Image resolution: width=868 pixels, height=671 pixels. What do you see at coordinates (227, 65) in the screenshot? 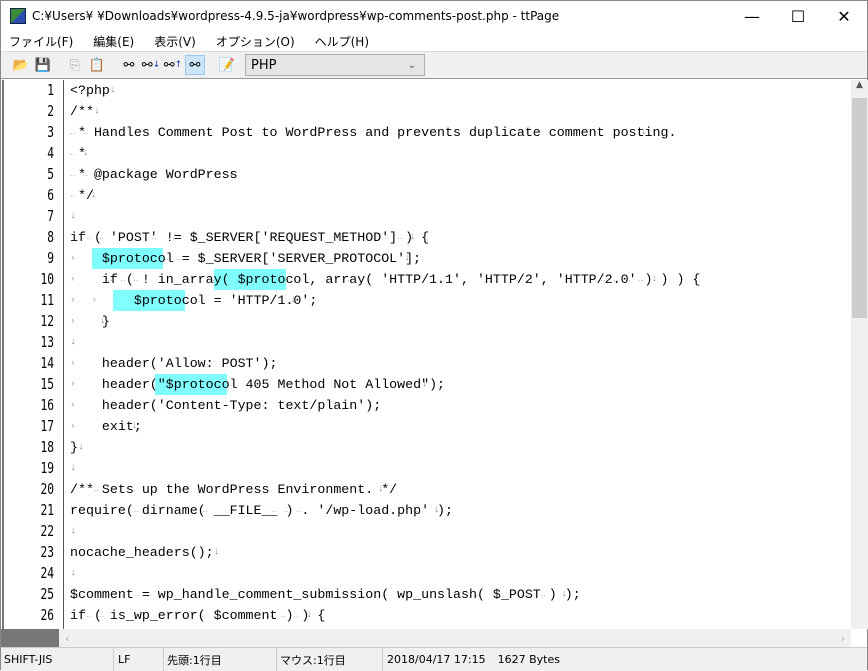
I see `edit-icon: 📝` at bounding box center [227, 65].